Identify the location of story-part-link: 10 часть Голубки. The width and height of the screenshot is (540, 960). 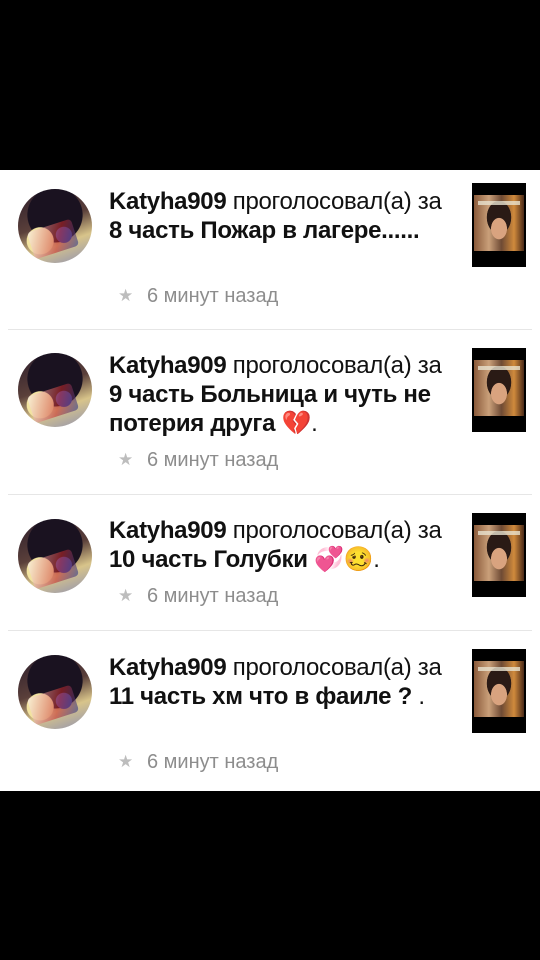
(208, 559).